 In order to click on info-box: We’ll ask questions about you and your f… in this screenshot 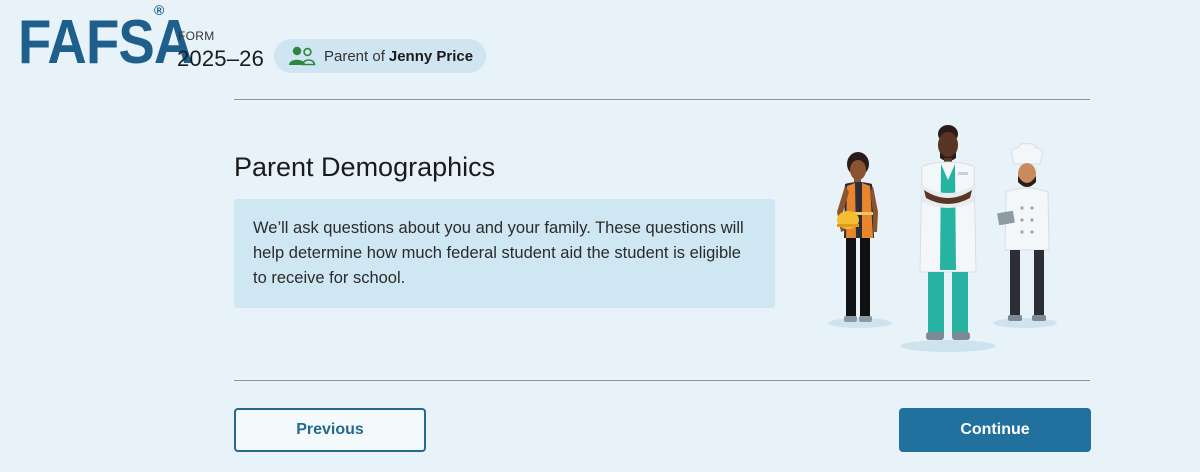, I will do `click(504, 253)`.